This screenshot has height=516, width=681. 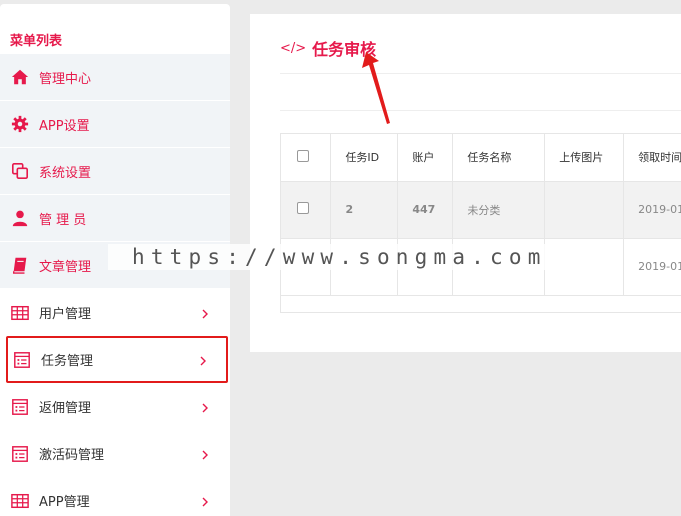 What do you see at coordinates (64, 126) in the screenshot?
I see `sidebar-item-label: APP设置` at bounding box center [64, 126].